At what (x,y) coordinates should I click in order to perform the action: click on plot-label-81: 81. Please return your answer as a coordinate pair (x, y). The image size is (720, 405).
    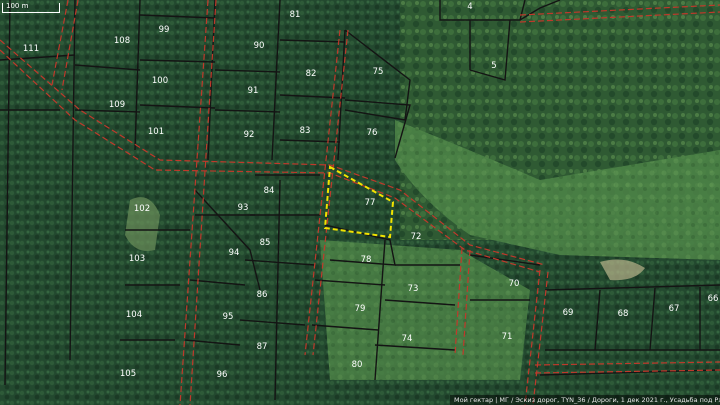
    Looking at the image, I should click on (295, 15).